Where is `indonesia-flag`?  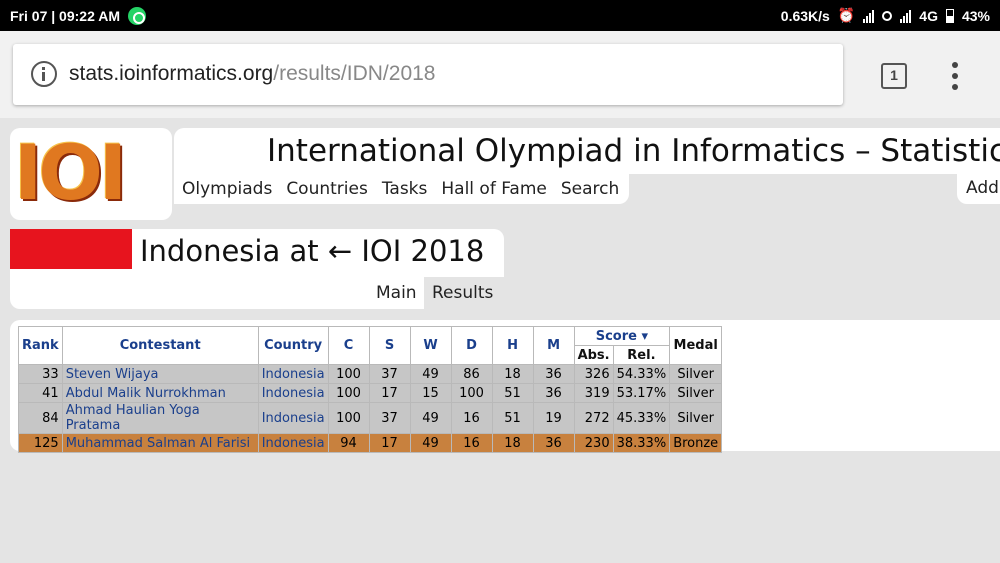
indonesia-flag is located at coordinates (71, 269).